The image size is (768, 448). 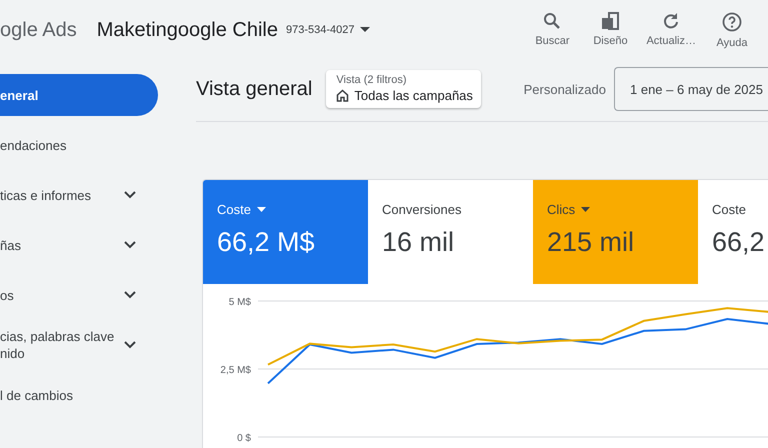 I want to click on account-id: 973-534-4027, so click(x=320, y=30).